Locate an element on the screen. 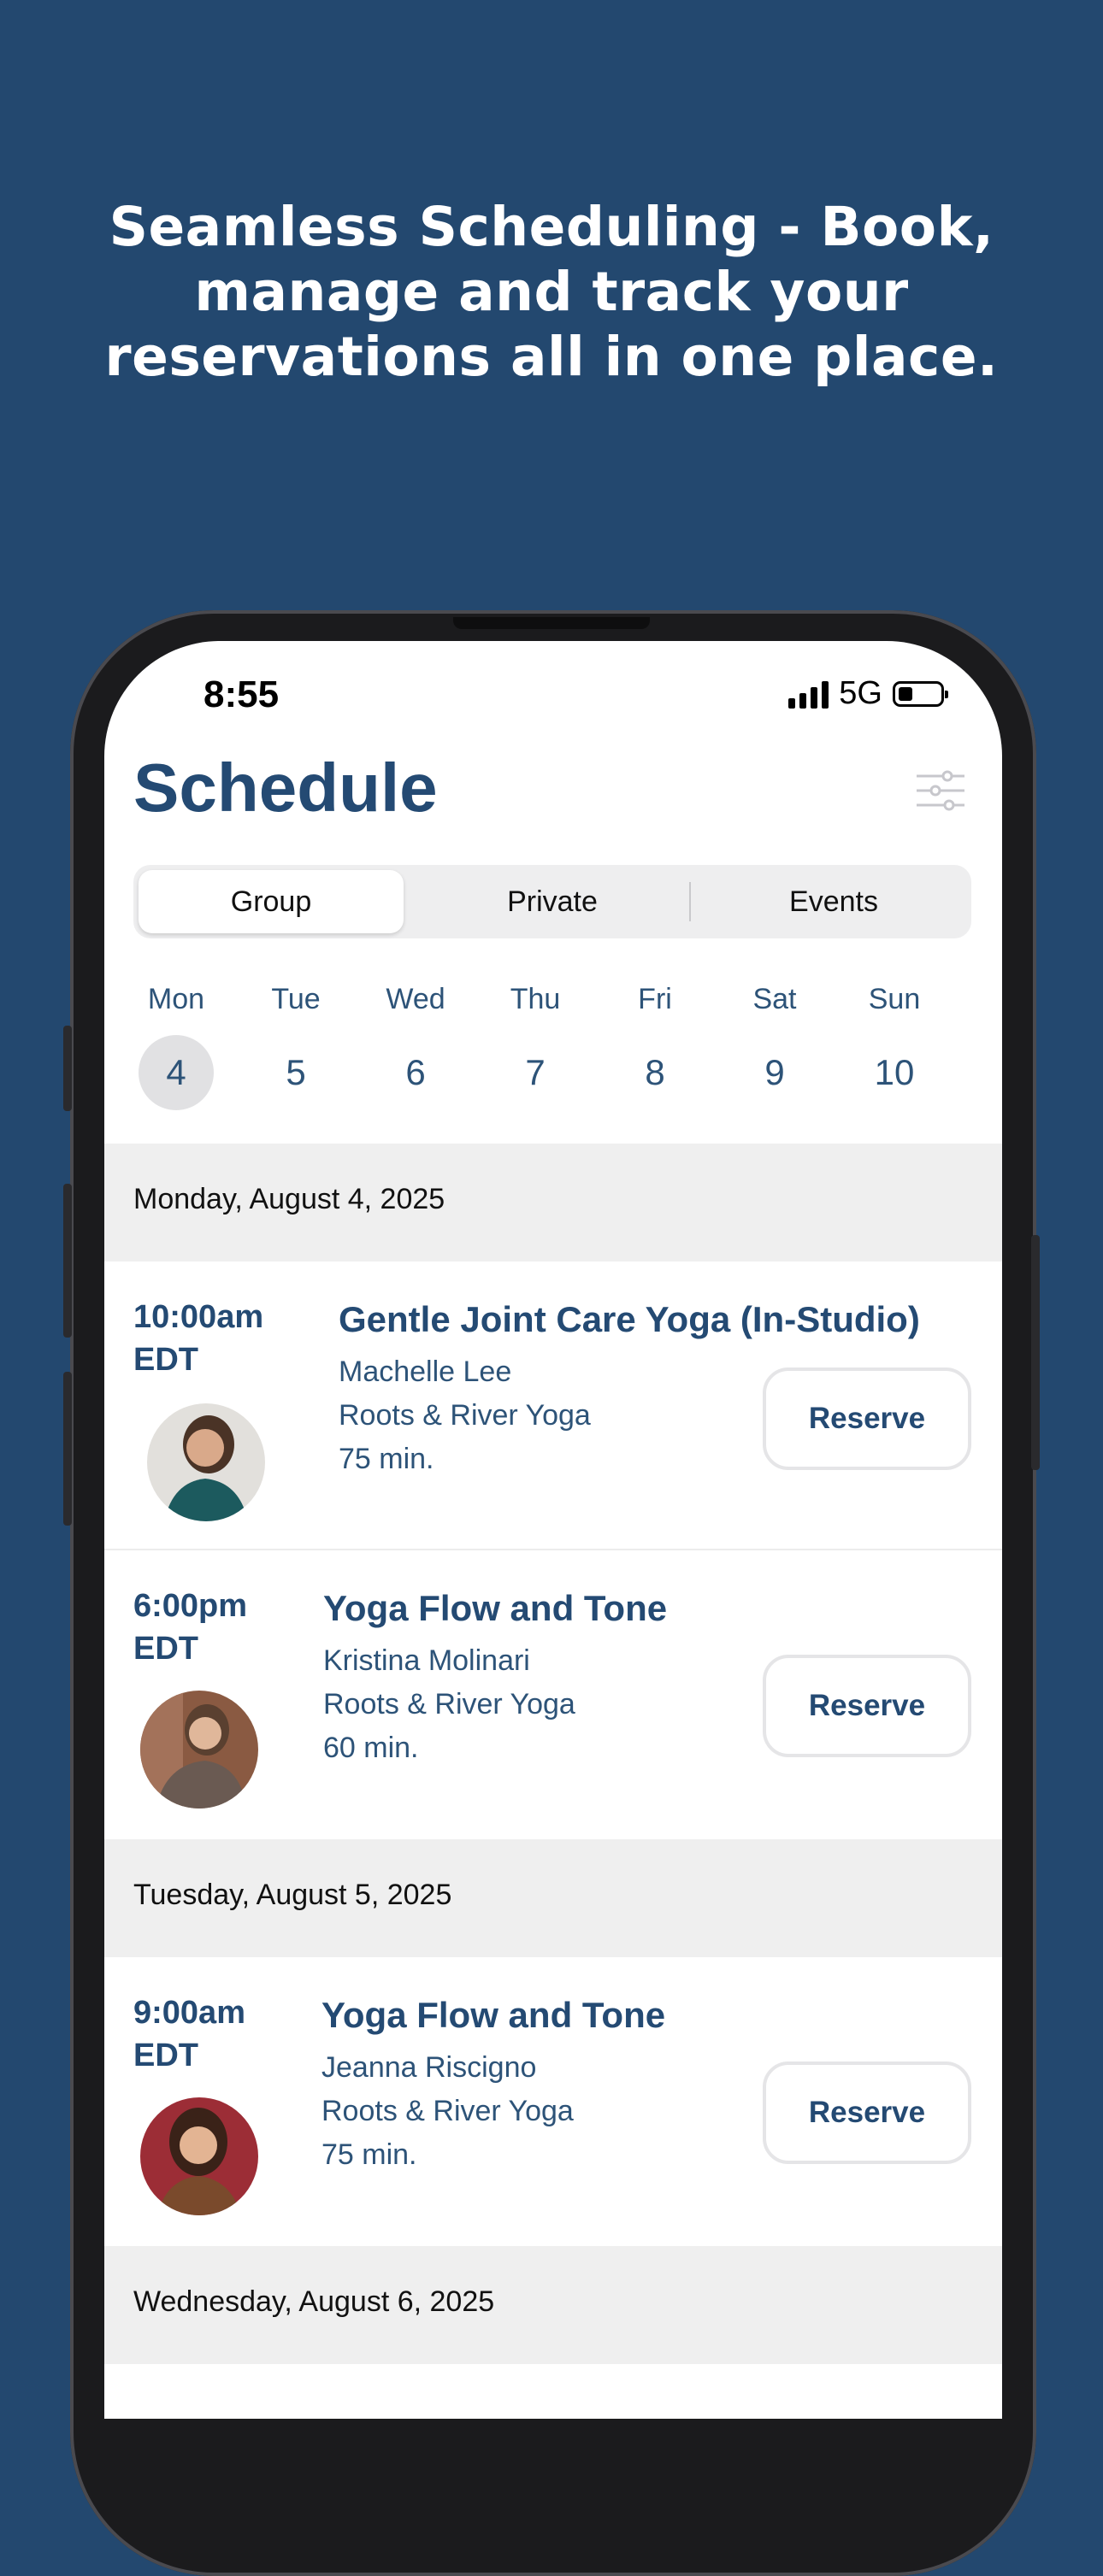 This screenshot has width=1103, height=2576. day-name: Wed is located at coordinates (416, 999).